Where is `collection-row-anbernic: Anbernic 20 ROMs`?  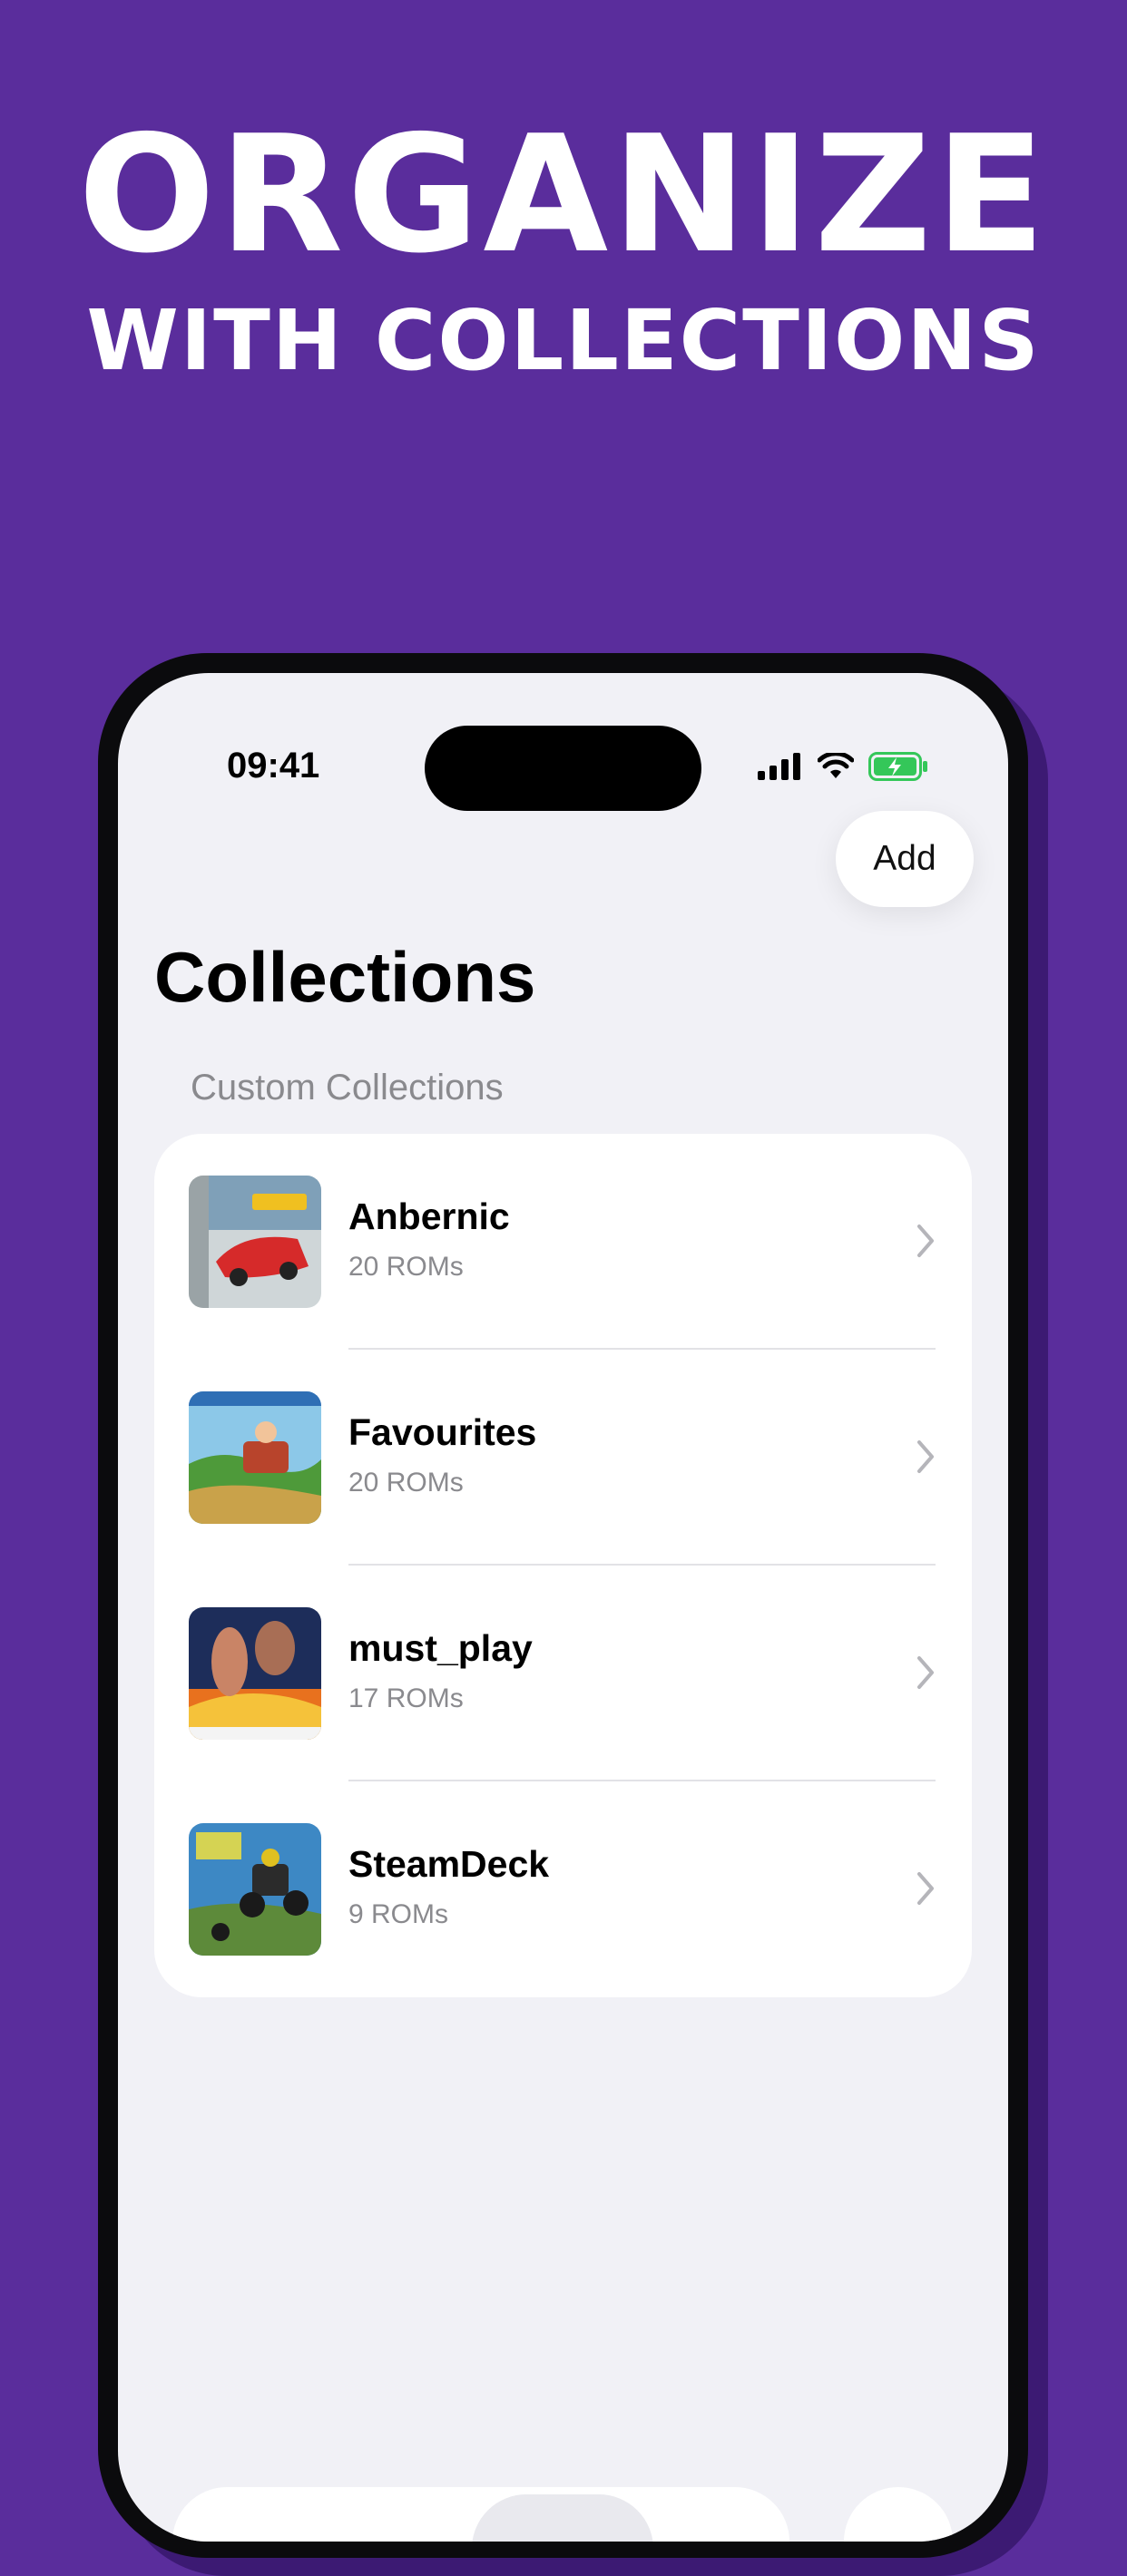 collection-row-anbernic: Anbernic 20 ROMs is located at coordinates (563, 1242).